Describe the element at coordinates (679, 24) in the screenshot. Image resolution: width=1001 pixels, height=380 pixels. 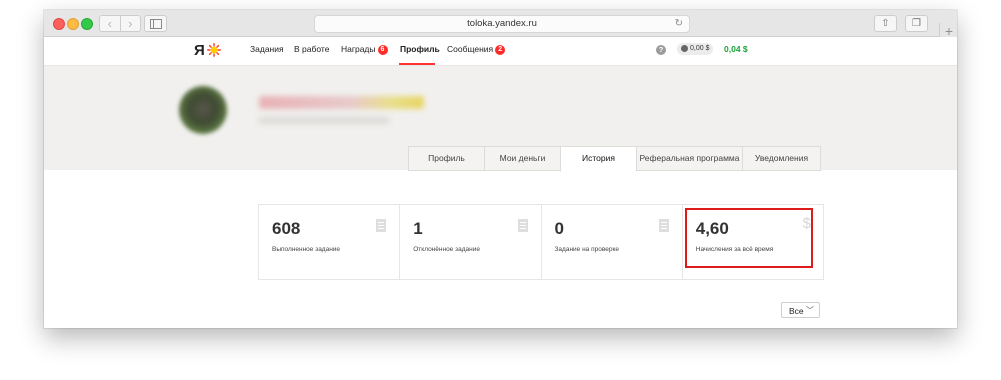
I see `reload-icon: ↻` at that location.